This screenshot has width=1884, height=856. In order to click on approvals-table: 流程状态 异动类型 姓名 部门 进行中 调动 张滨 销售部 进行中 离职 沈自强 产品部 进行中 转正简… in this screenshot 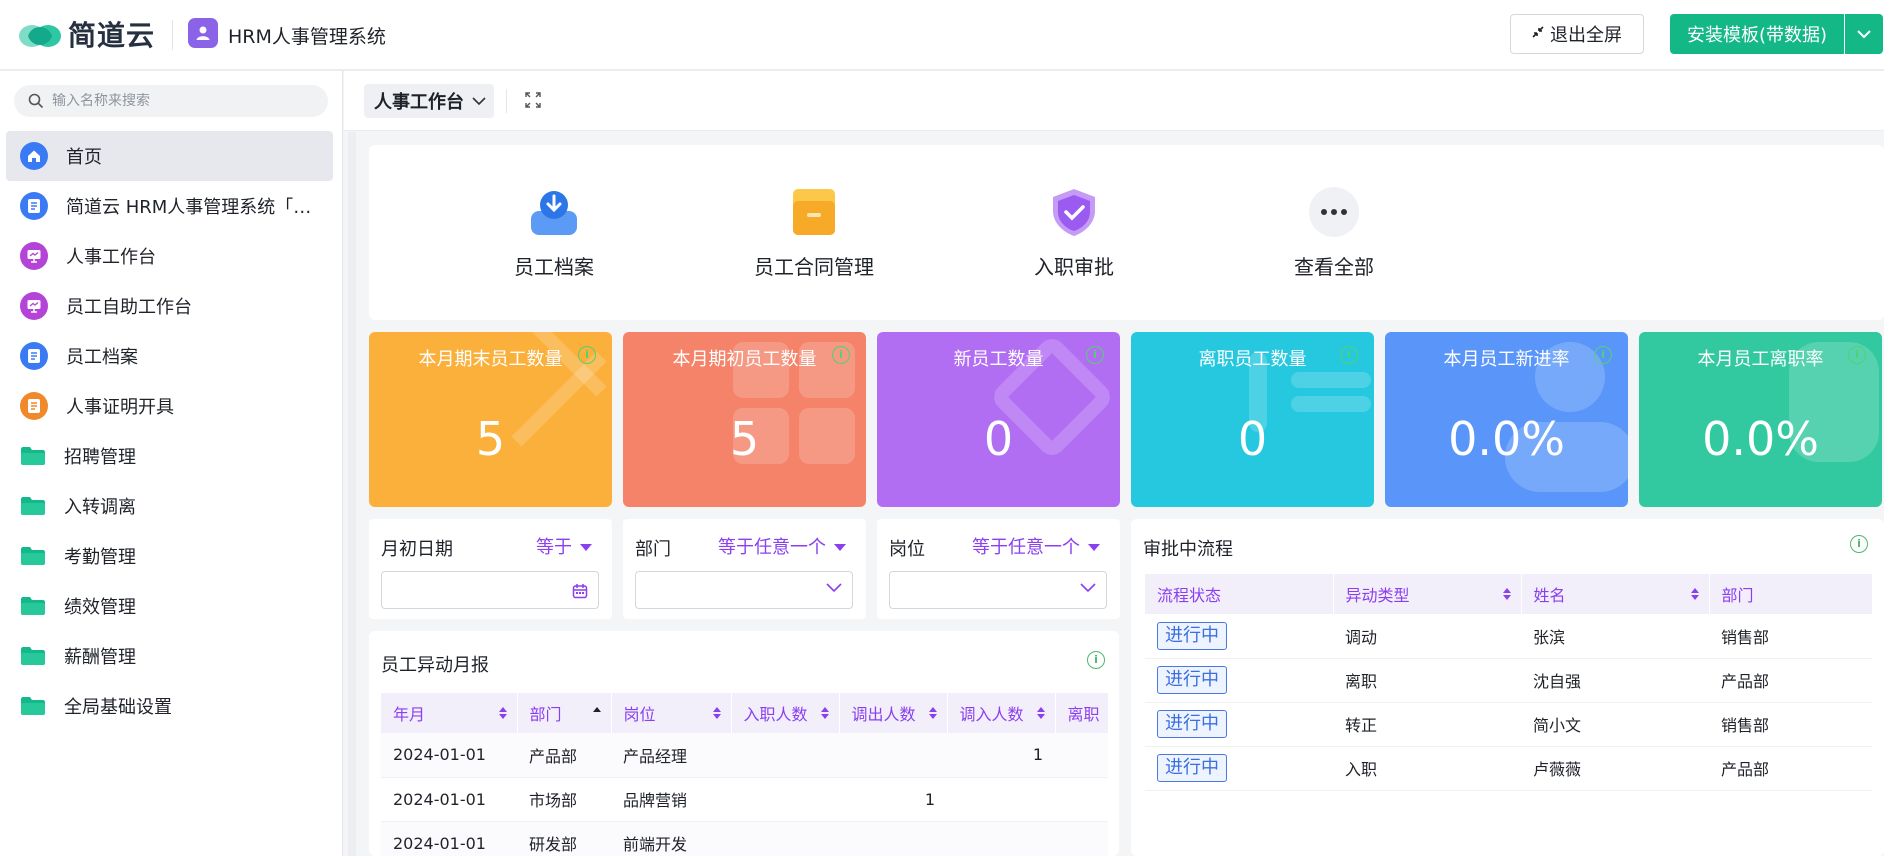, I will do `click(1509, 682)`.